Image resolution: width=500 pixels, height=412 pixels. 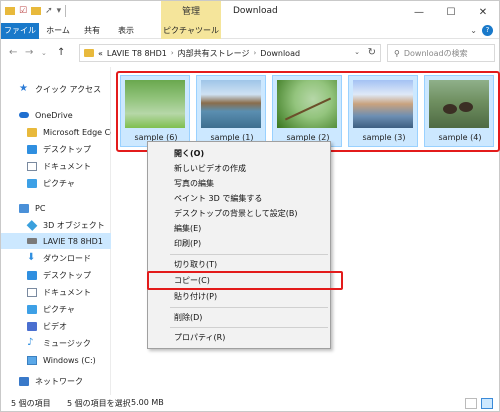 I want to click on sidebar-item-videos: ビデオ, so click(x=56, y=326).